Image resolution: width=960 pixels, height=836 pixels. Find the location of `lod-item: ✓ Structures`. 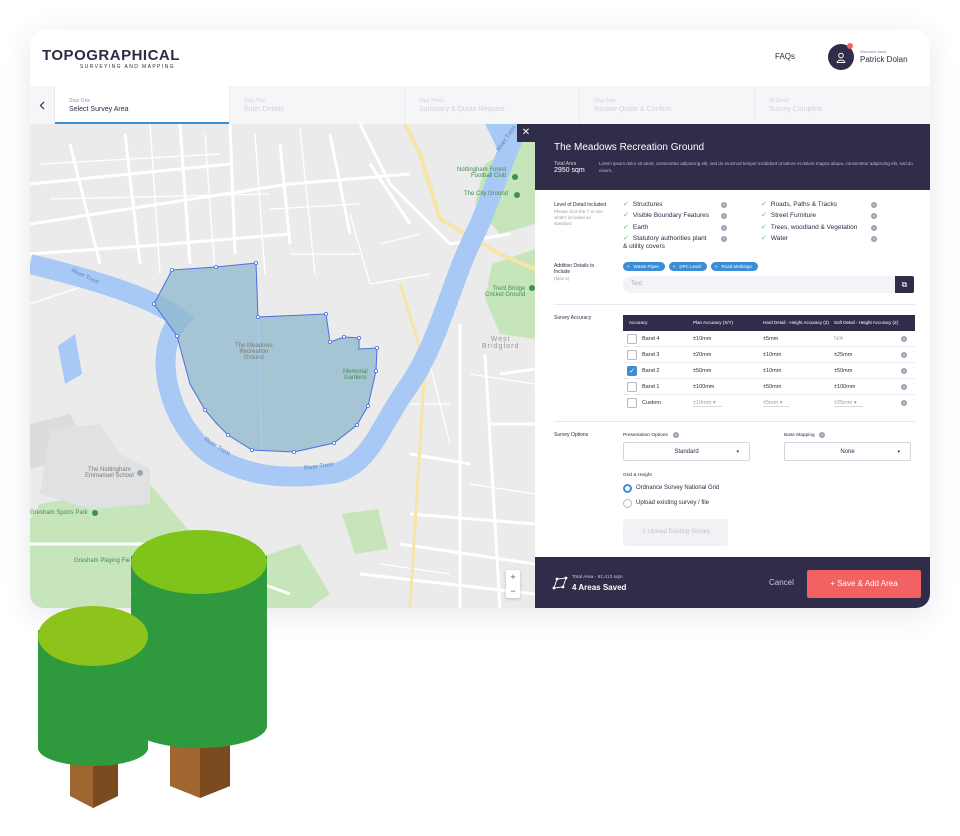

lod-item: ✓ Structures is located at coordinates (643, 205).